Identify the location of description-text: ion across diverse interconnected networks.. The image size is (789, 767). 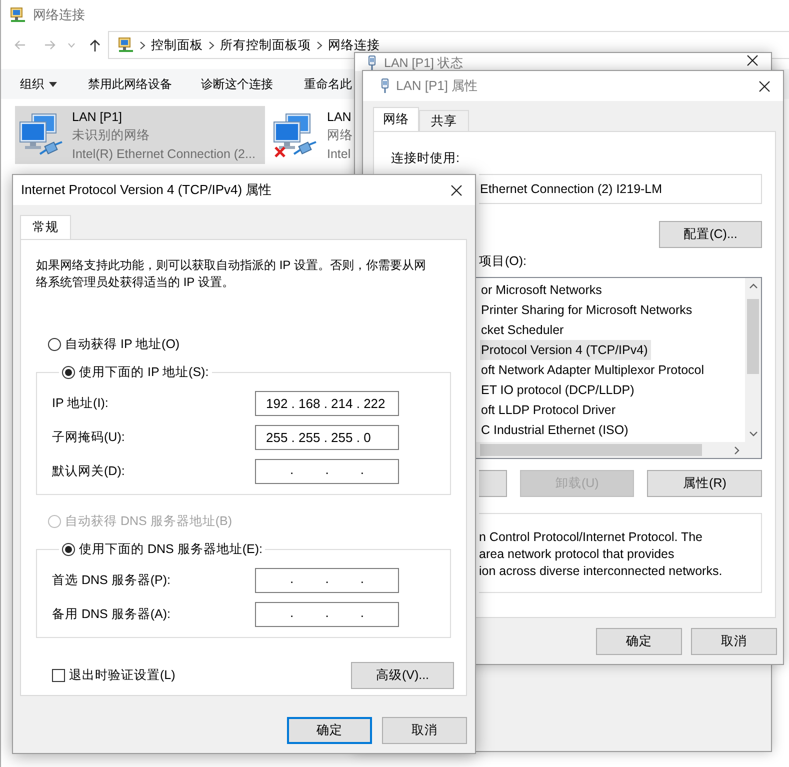
(601, 571).